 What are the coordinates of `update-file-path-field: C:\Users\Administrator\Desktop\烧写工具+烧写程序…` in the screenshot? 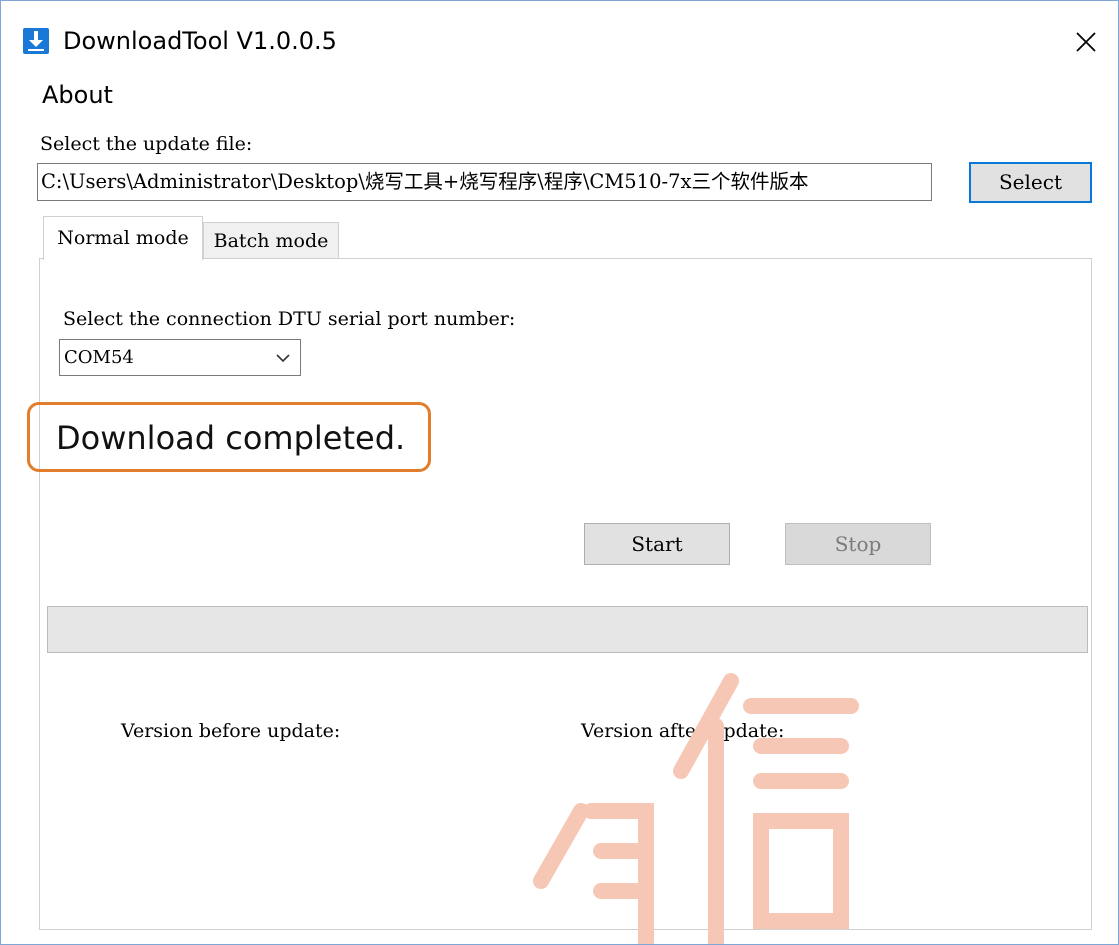 It's located at (484, 182).